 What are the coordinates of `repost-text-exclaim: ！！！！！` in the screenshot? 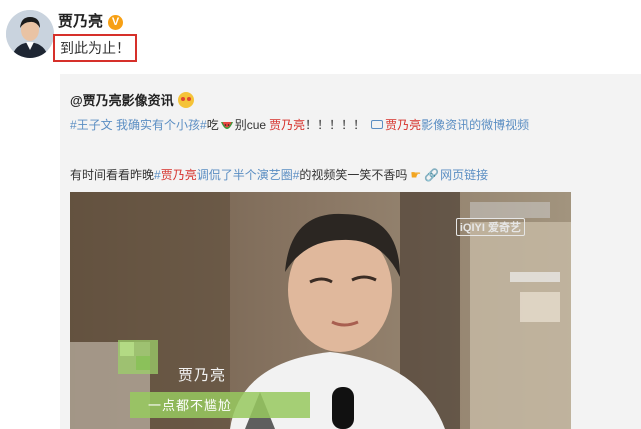 It's located at (335, 125).